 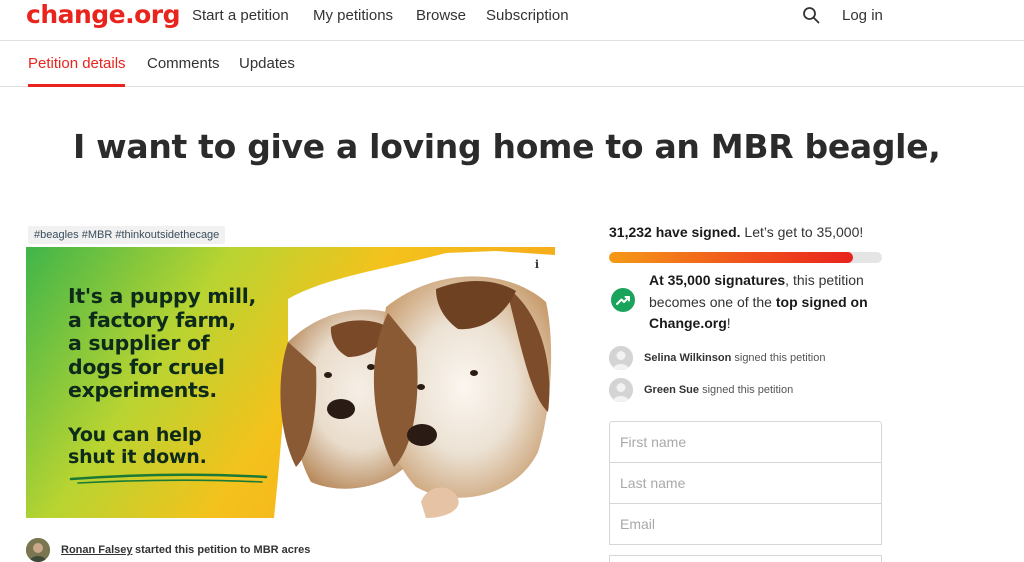 I want to click on petition-tags: #beagles #MBR #thinkoutsidethecage, so click(x=127, y=235).